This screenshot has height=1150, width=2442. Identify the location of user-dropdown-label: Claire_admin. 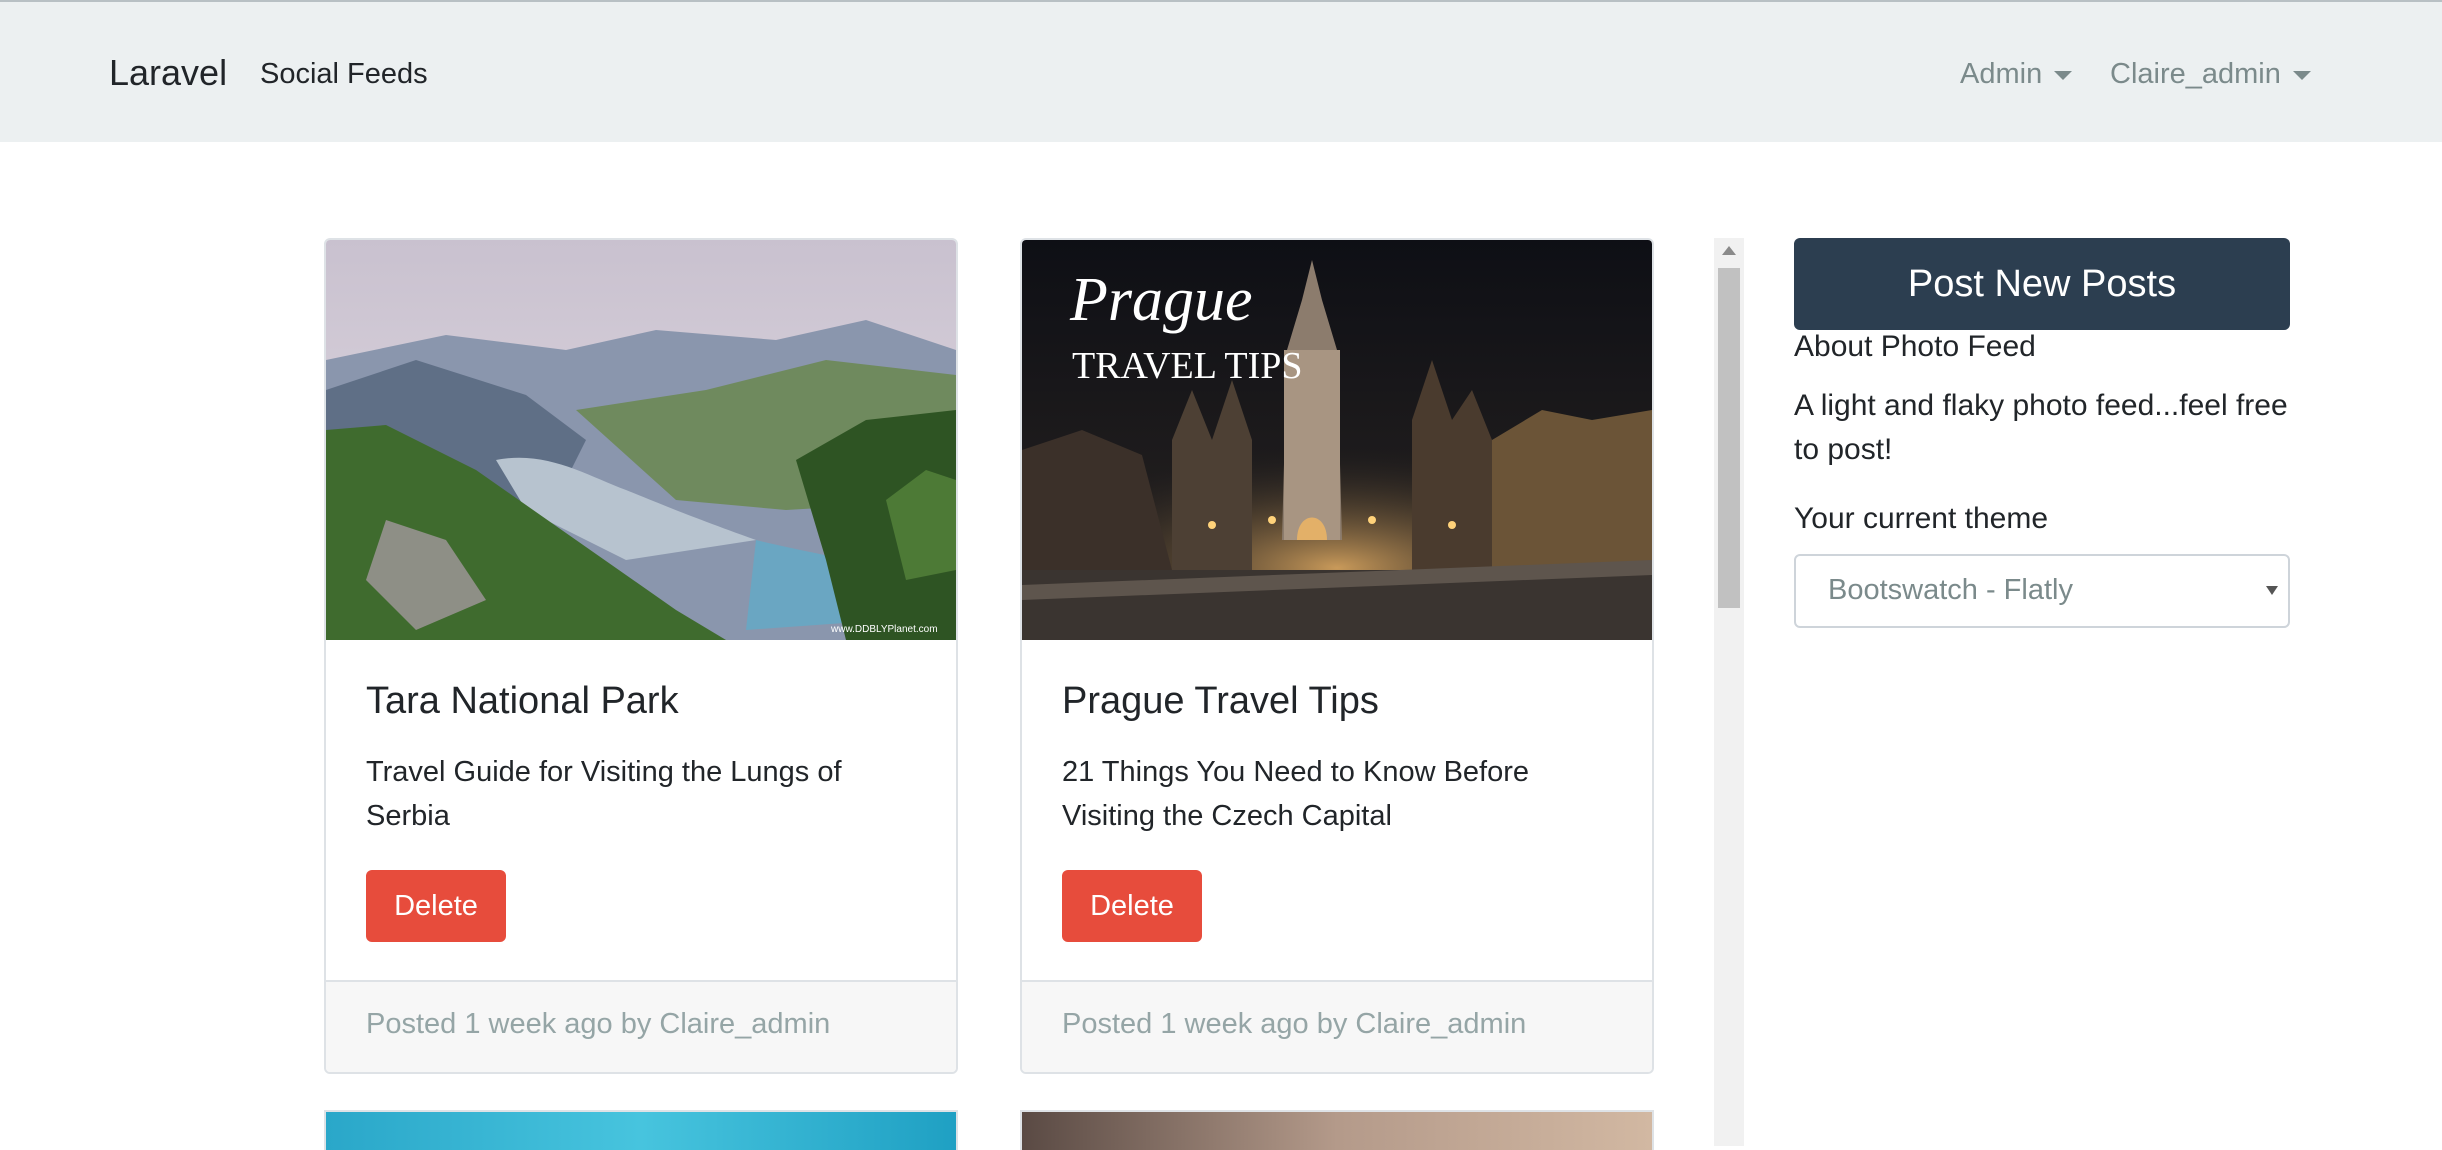
(2195, 74).